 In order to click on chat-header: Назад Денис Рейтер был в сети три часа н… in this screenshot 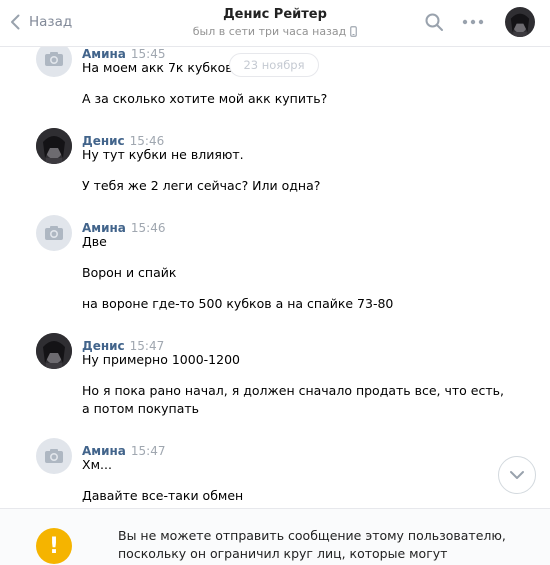, I will do `click(275, 23)`.